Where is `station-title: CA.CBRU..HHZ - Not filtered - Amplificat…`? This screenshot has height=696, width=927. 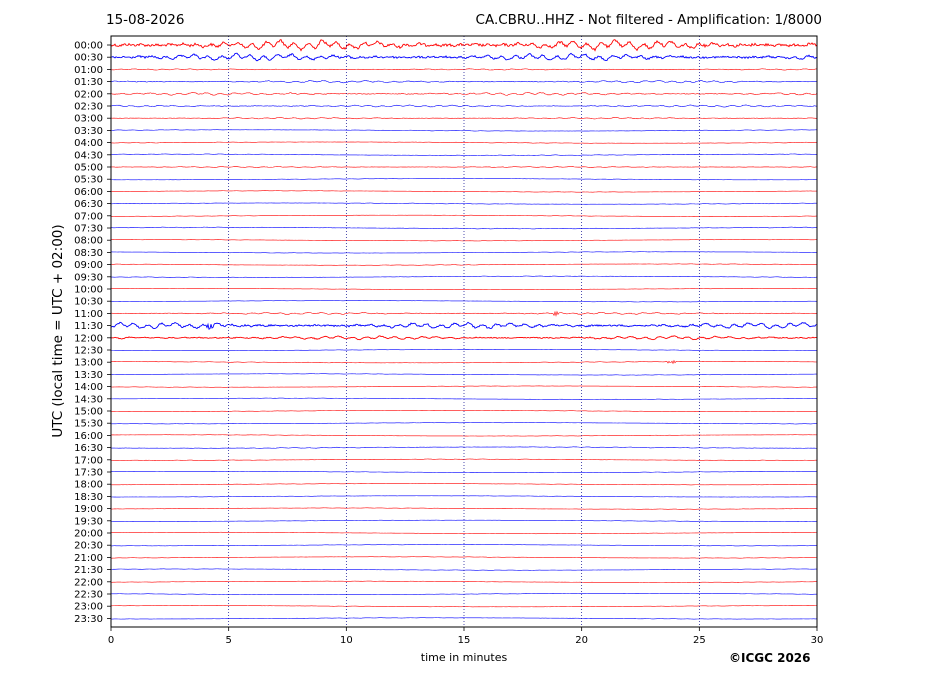
station-title: CA.CBRU..HHZ - Not filtered - Amplificat… is located at coordinates (648, 20).